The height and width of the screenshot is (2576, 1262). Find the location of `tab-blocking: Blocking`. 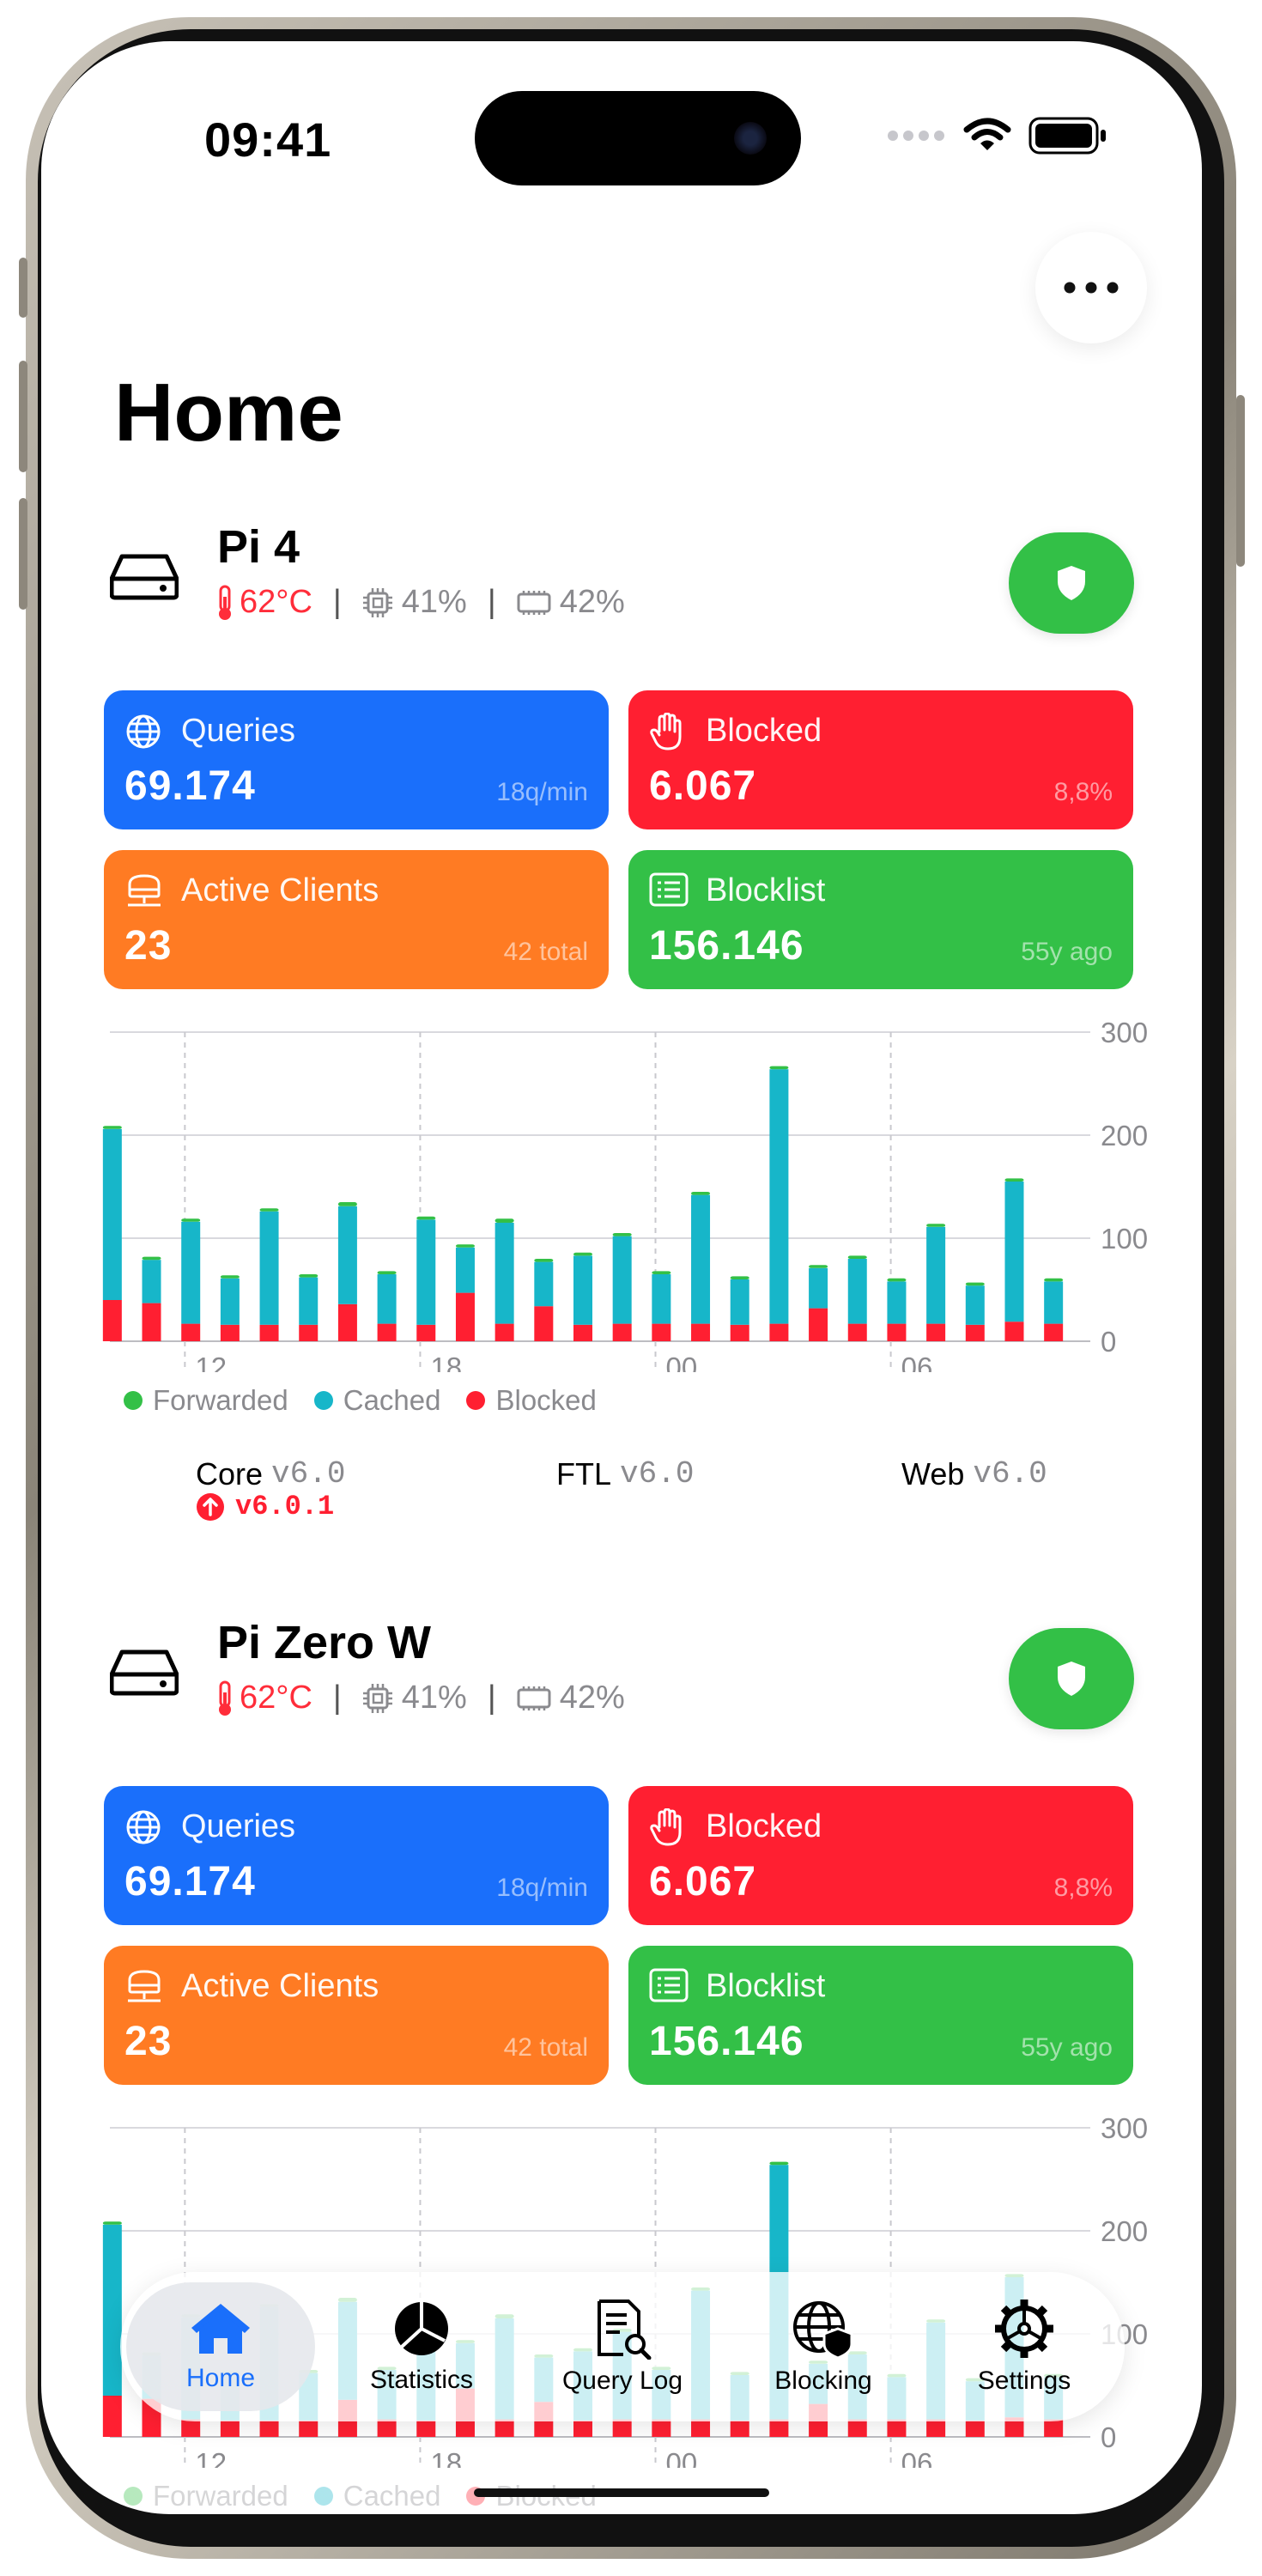

tab-blocking: Blocking is located at coordinates (823, 2346).